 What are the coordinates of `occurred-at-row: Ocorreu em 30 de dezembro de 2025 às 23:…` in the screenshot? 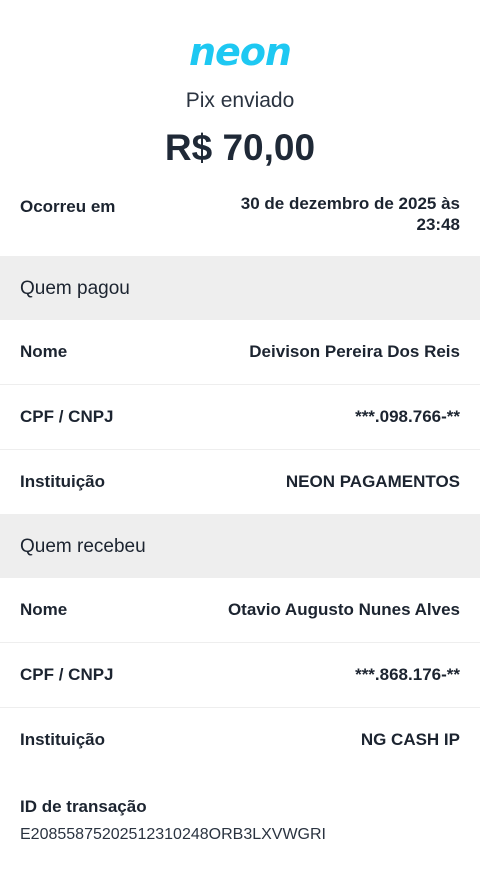 It's located at (240, 218).